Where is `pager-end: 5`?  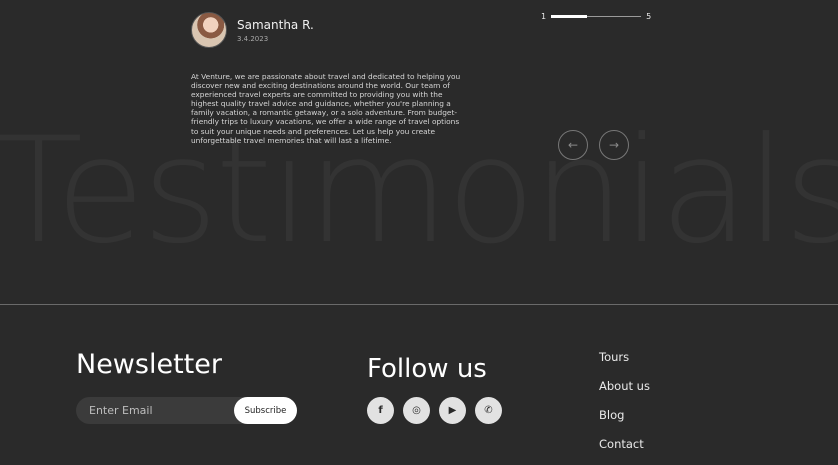
pager-end: 5 is located at coordinates (649, 16).